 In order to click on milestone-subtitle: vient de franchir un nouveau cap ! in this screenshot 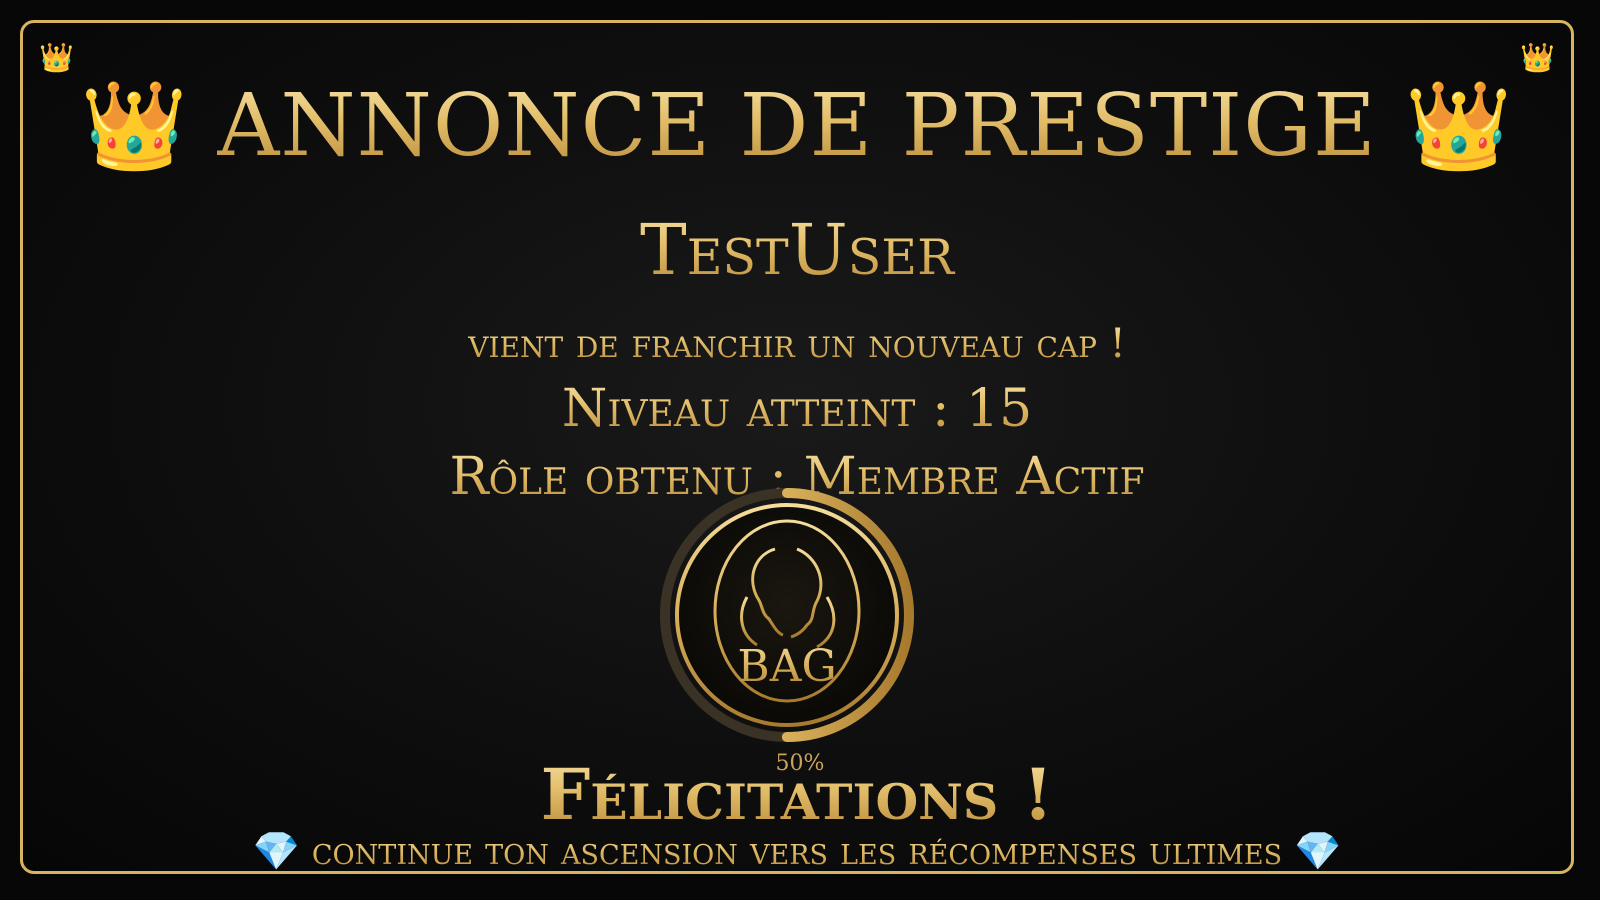, I will do `click(797, 344)`.